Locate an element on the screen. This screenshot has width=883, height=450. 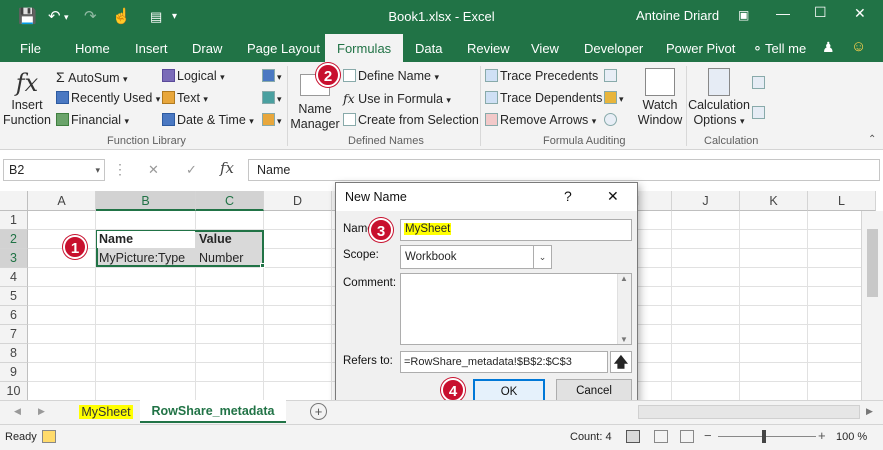
tab-power-pivot: Power Pivot is located at coordinates (700, 48).